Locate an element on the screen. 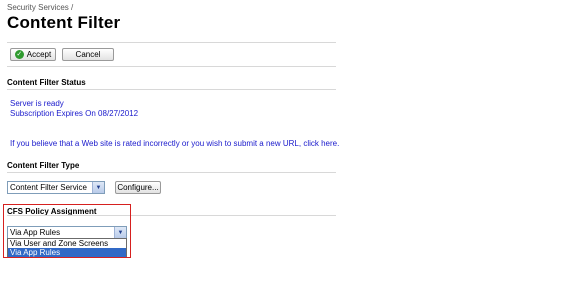 The width and height of the screenshot is (576, 282). accept-button: ✓ Accept is located at coordinates (33, 54).